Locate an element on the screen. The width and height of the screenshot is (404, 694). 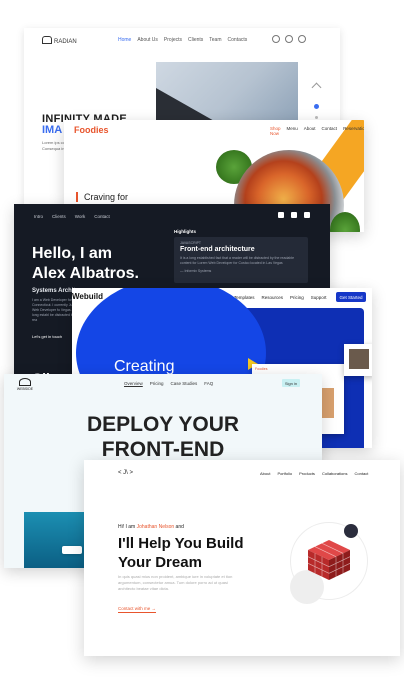
photo-thumbnail is located at coordinates (358, 360).